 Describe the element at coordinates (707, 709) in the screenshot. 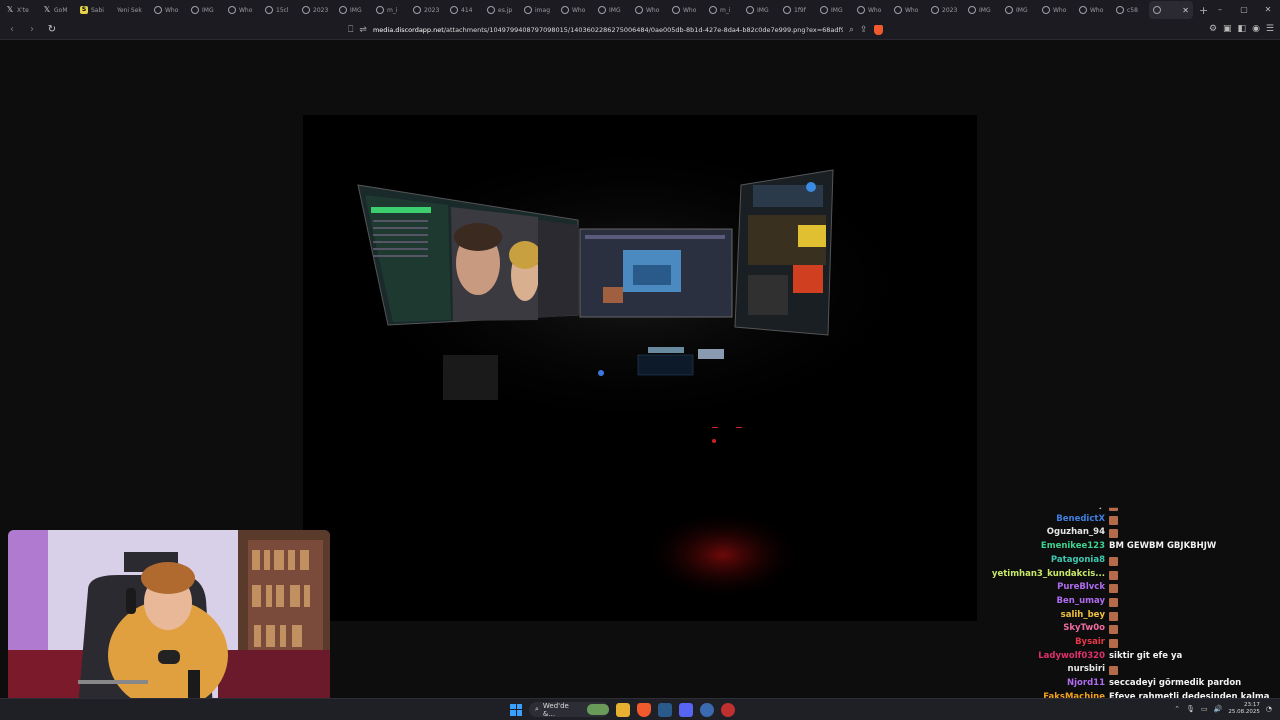

I see `app-icon` at that location.